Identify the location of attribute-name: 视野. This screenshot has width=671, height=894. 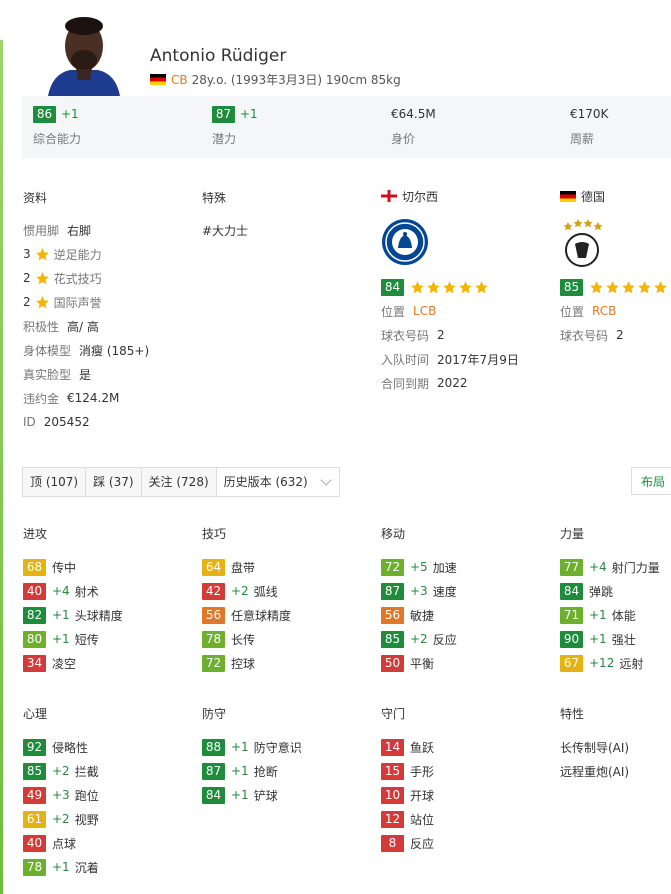
(86, 819).